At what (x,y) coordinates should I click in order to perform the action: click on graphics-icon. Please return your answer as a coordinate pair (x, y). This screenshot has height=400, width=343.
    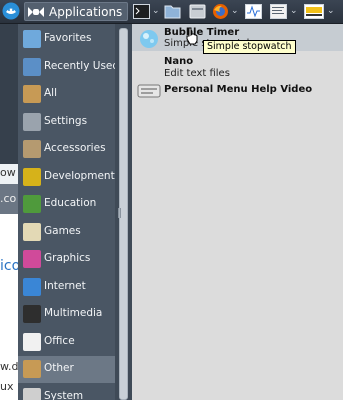
    Looking at the image, I should click on (32, 259).